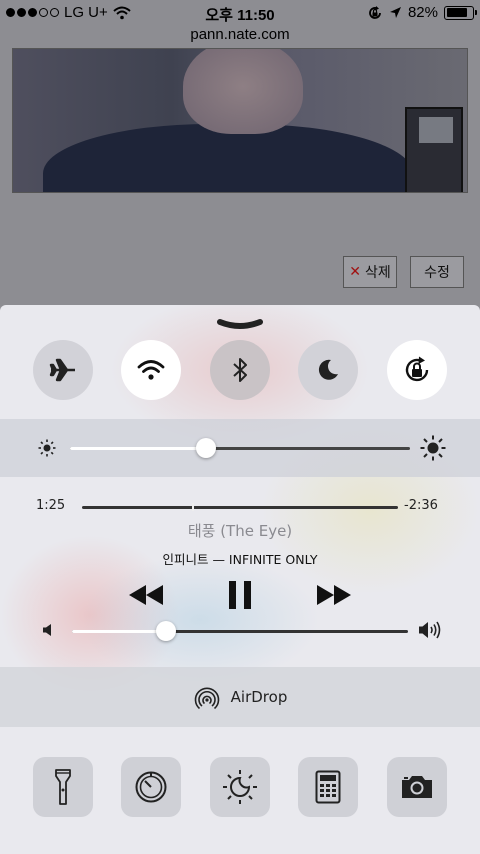 This screenshot has width=480, height=854. What do you see at coordinates (421, 505) in the screenshot?
I see `remaining-time: -2:36` at bounding box center [421, 505].